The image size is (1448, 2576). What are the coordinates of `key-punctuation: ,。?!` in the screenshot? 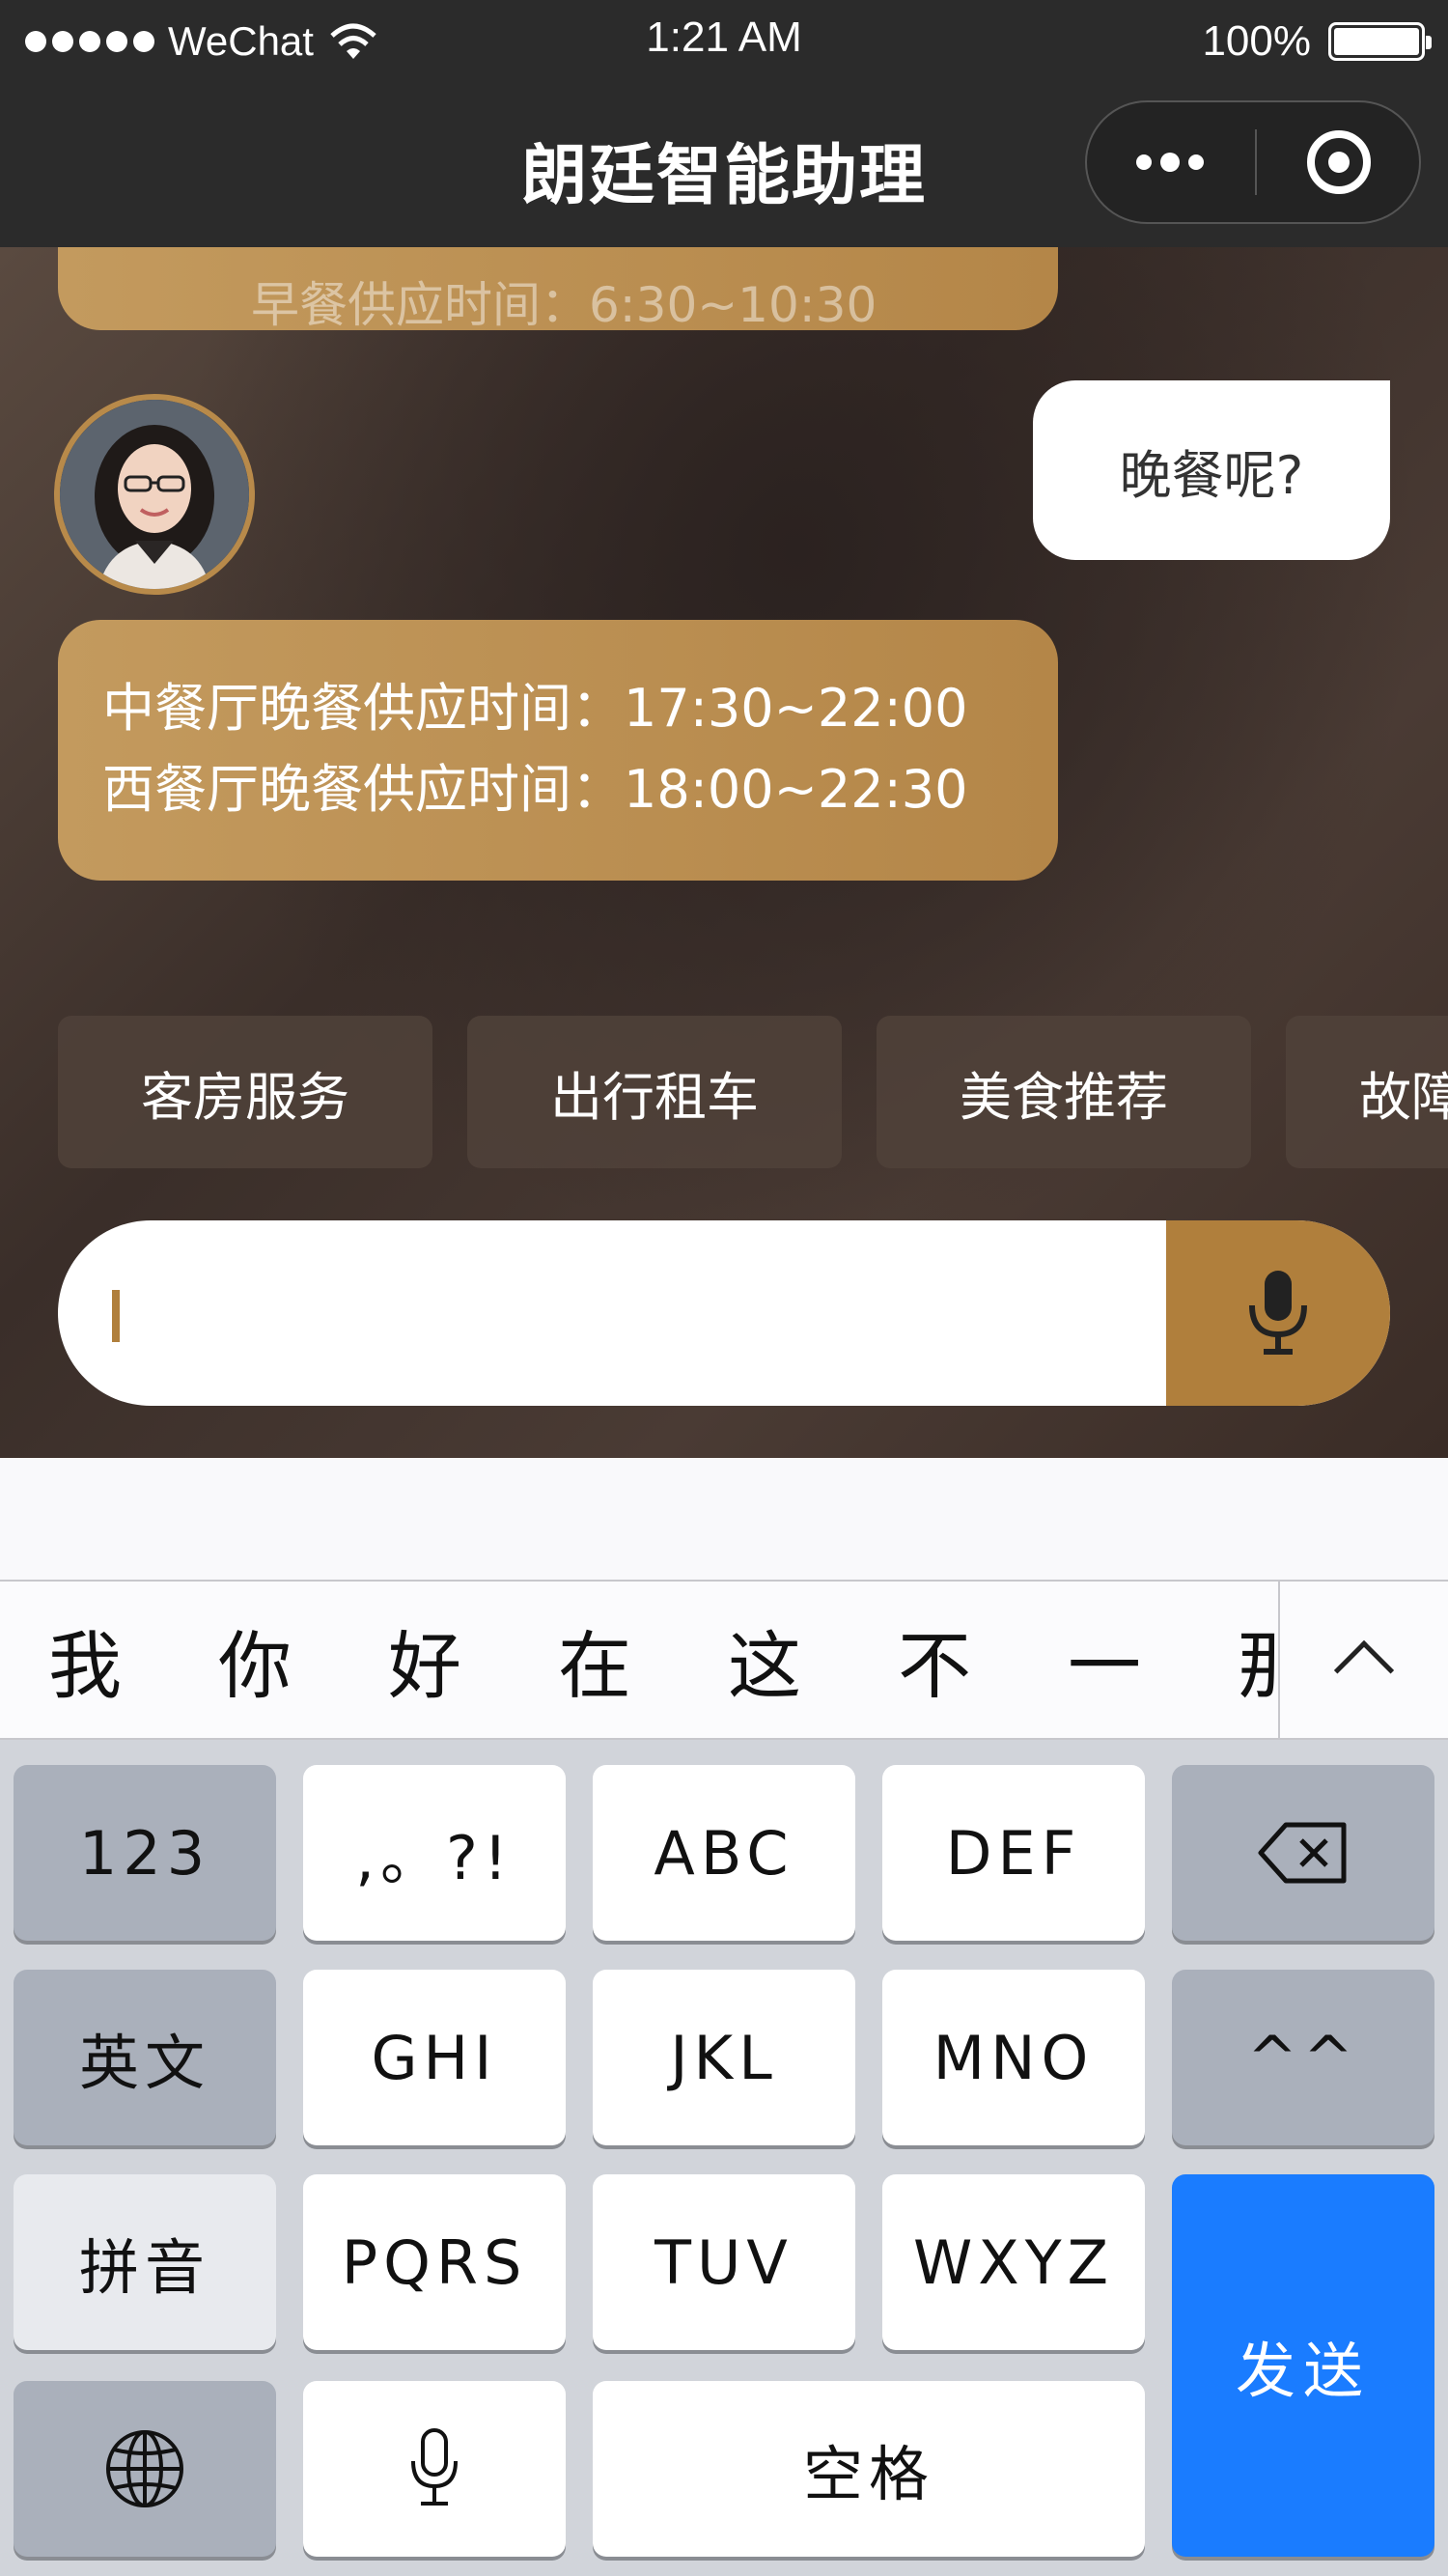 It's located at (435, 1853).